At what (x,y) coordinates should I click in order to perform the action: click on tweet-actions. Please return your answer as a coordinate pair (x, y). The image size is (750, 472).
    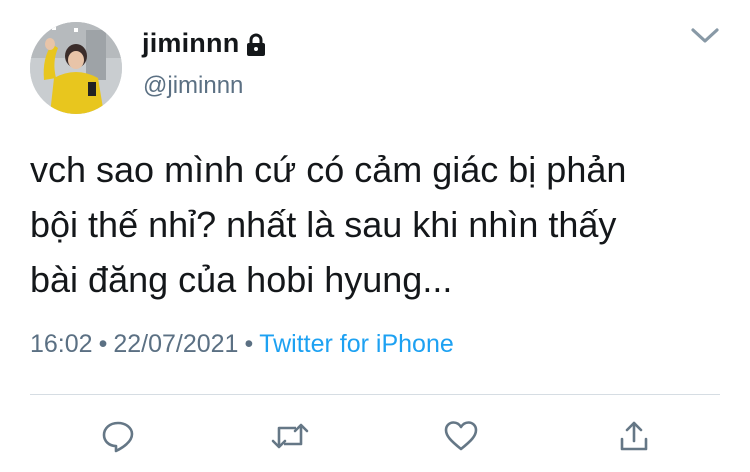
    Looking at the image, I should click on (375, 438).